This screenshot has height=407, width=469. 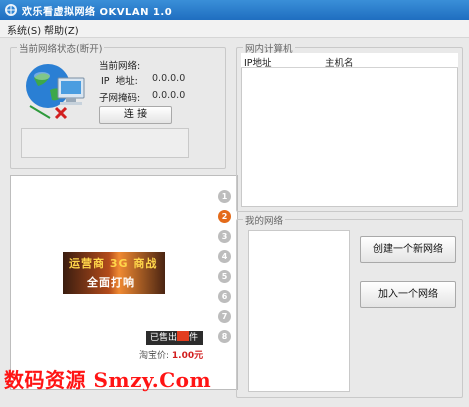 What do you see at coordinates (183, 336) in the screenshot?
I see `sold-count-highlight` at bounding box center [183, 336].